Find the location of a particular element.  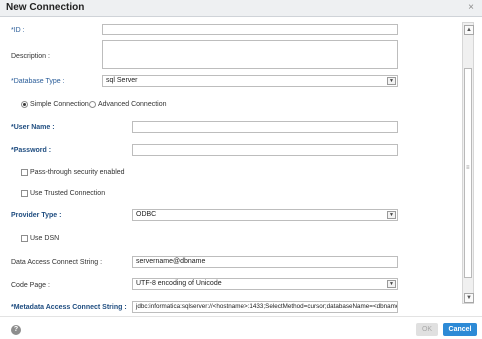

data-access-field: servername@dbname is located at coordinates (265, 262).